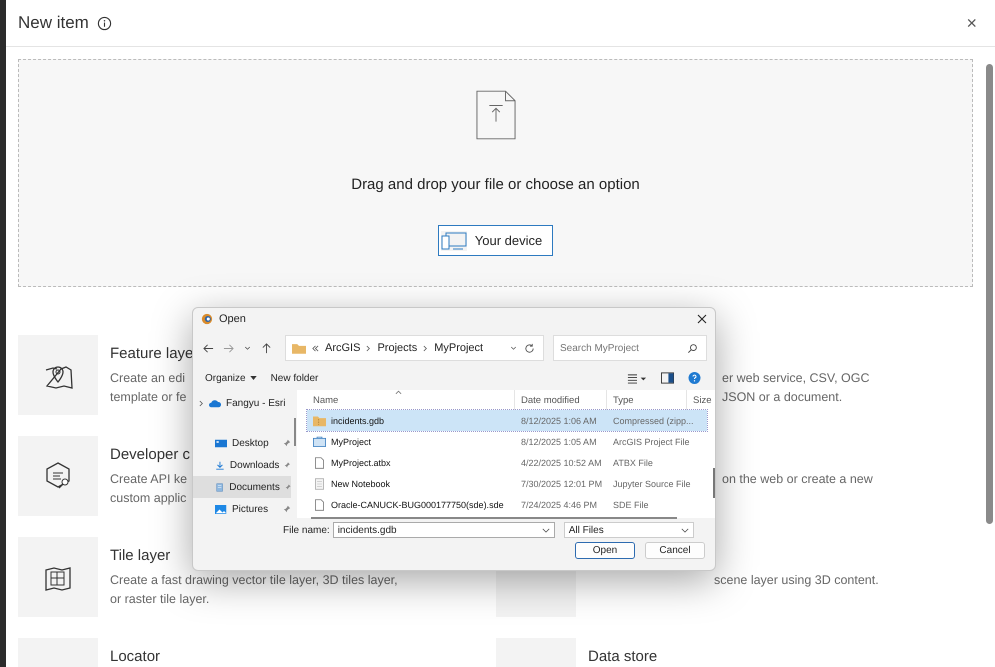 Image resolution: width=995 pixels, height=667 pixels. What do you see at coordinates (207, 319) in the screenshot?
I see `app-icon` at bounding box center [207, 319].